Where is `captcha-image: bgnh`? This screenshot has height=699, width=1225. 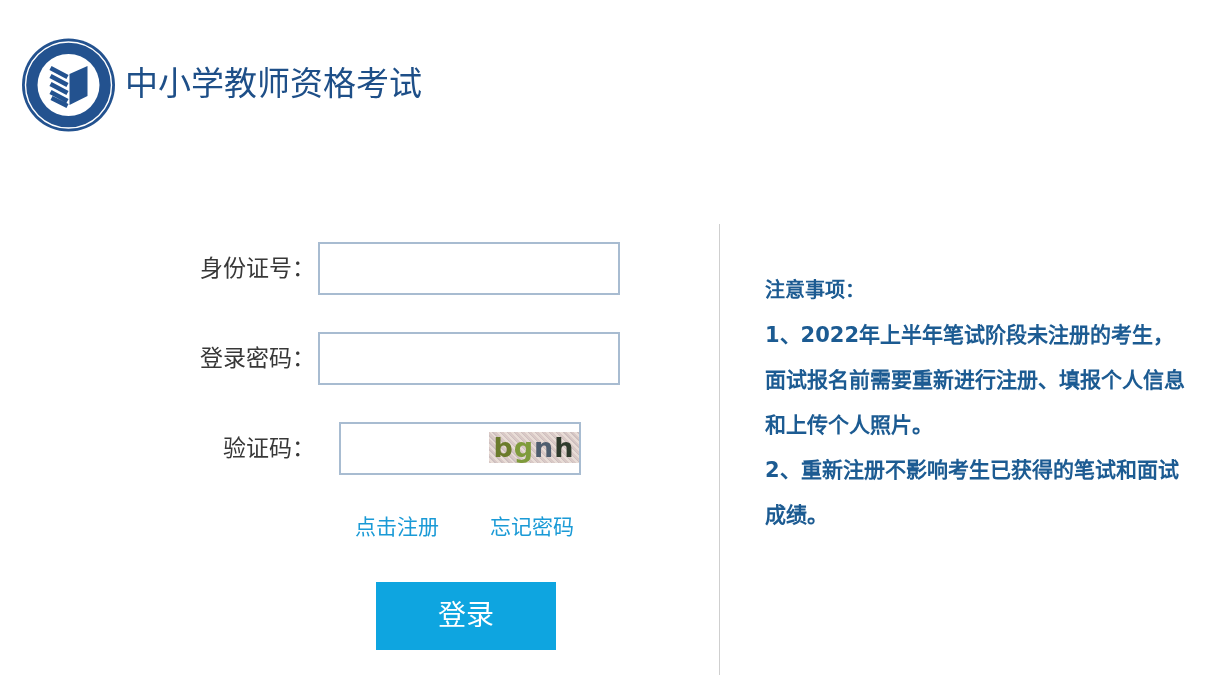
captcha-image: bgnh is located at coordinates (534, 447).